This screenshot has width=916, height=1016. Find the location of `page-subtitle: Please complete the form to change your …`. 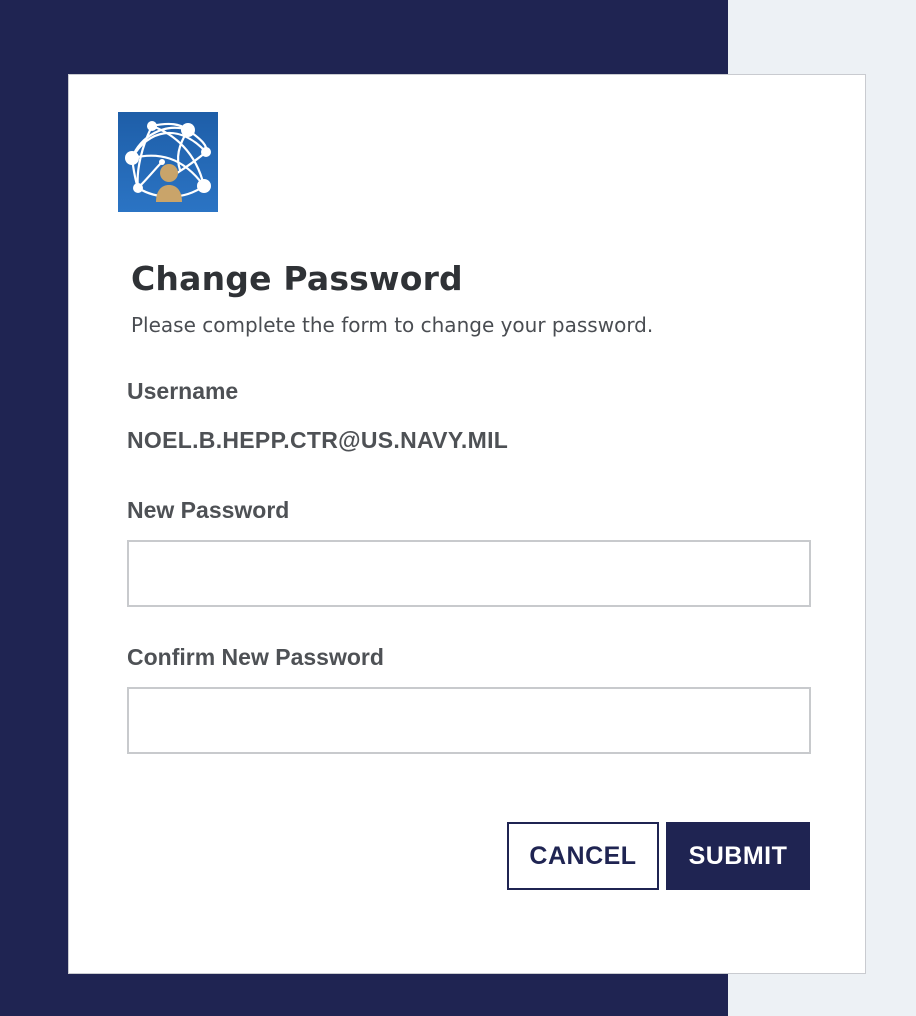

page-subtitle: Please complete the form to change your … is located at coordinates (392, 325).